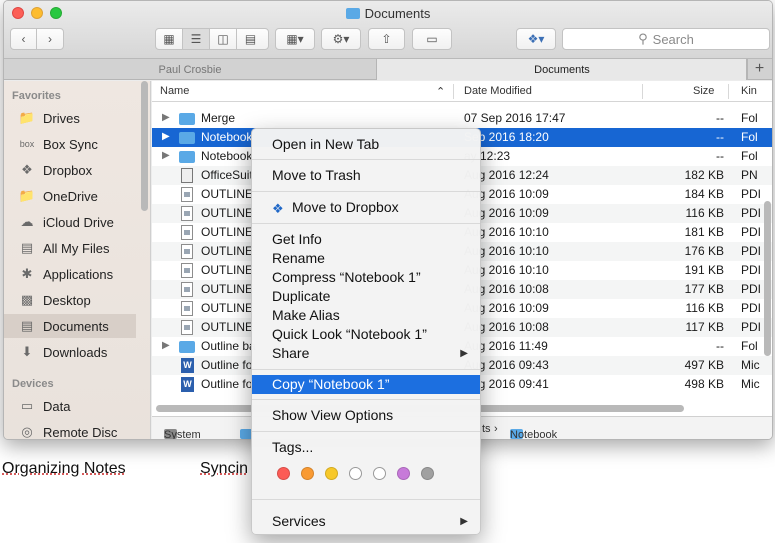 The height and width of the screenshot is (543, 775). What do you see at coordinates (366, 315) in the screenshot?
I see `menu-make-alias: Make Alias` at bounding box center [366, 315].